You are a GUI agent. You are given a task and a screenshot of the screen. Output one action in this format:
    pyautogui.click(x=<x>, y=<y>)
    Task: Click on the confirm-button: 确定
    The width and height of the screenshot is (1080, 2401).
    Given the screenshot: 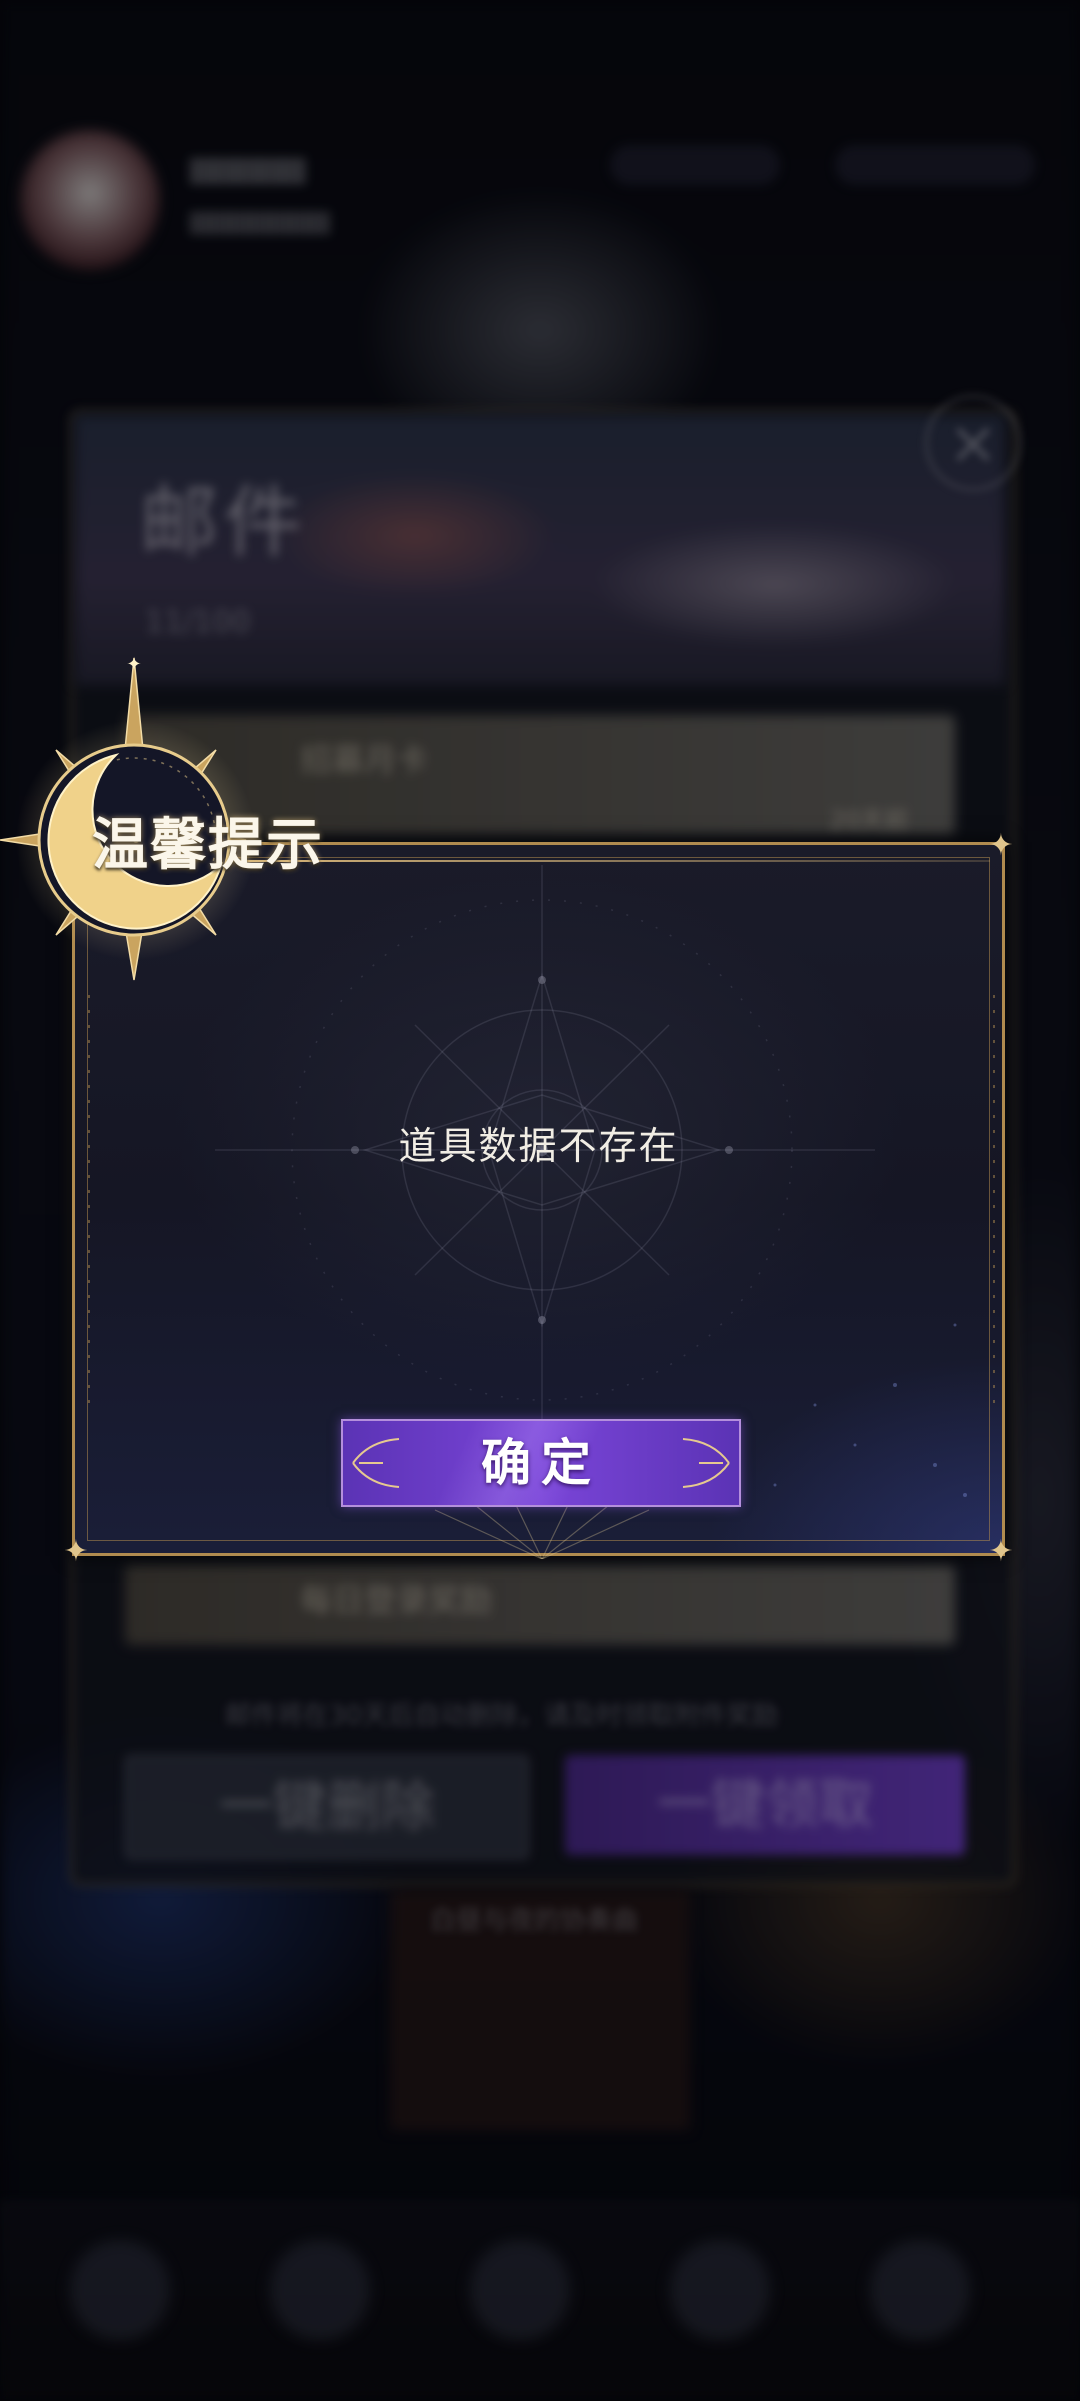 What is the action you would take?
    pyautogui.click(x=541, y=1463)
    